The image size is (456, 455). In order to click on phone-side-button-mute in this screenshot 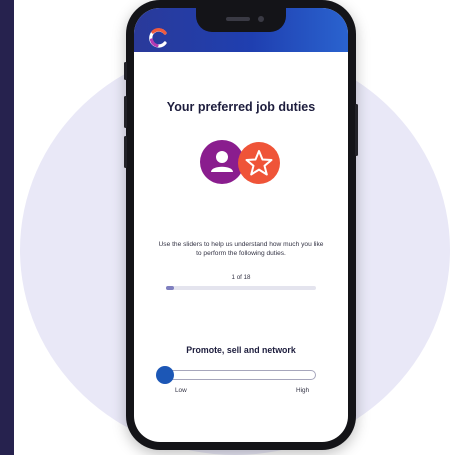, I will do `click(125, 71)`.